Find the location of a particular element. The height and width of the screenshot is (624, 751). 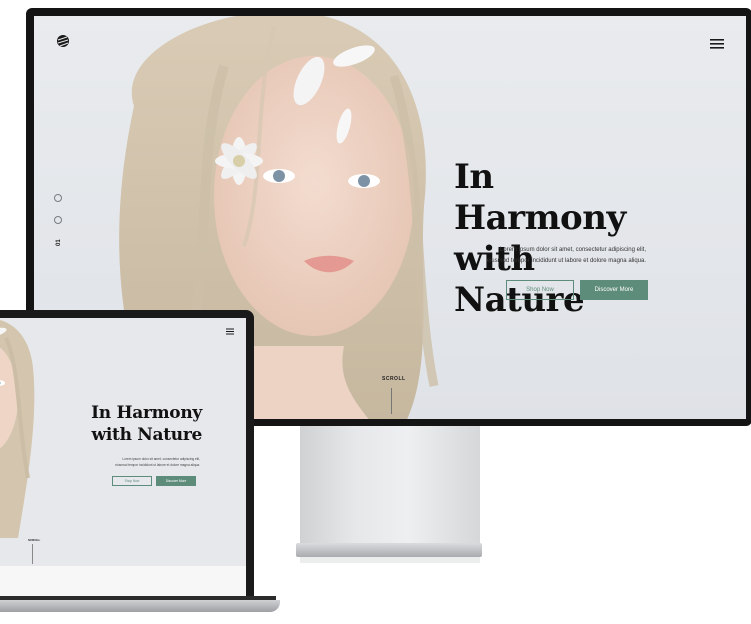

laptop-hero-title: In Harmony with Nature is located at coordinates (127, 424).